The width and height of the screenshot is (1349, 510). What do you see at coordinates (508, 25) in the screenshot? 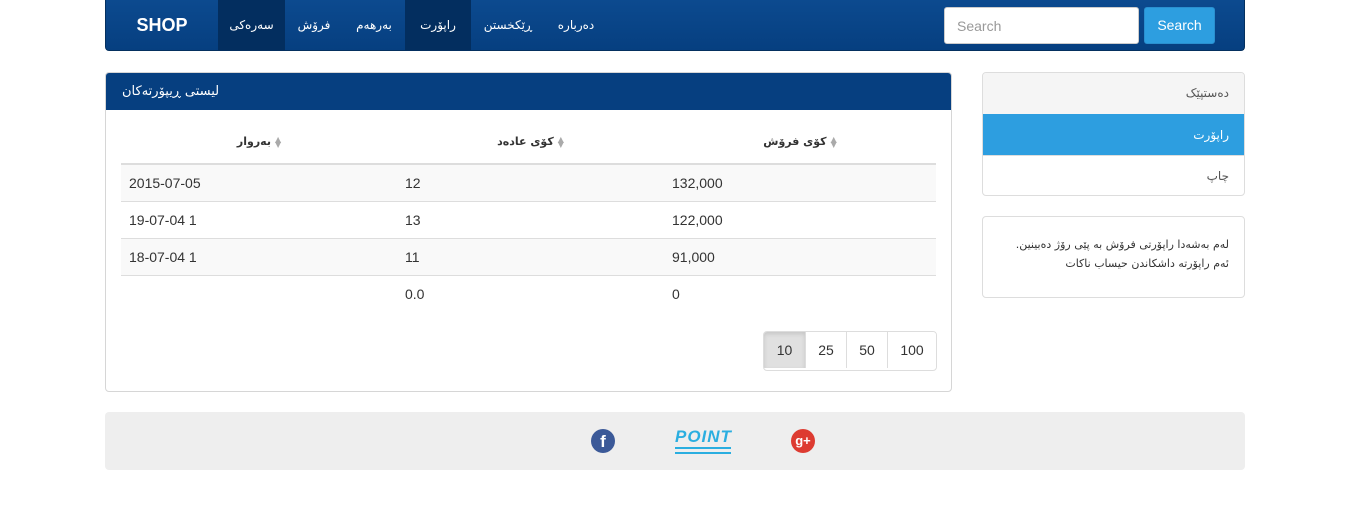
I see `nav-item-settings: ڕێکخستن` at bounding box center [508, 25].